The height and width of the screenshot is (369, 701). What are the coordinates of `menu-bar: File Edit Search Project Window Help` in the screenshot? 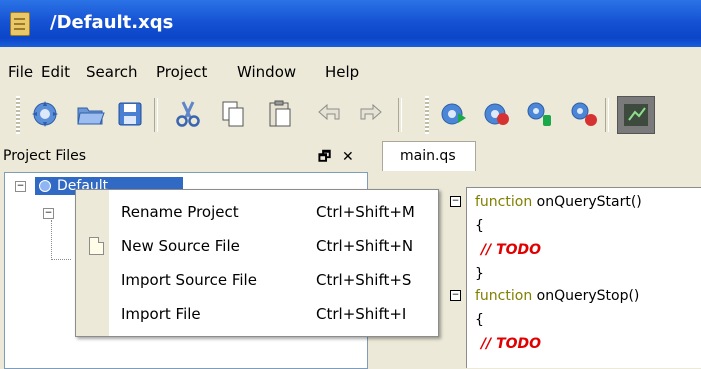 It's located at (350, 72).